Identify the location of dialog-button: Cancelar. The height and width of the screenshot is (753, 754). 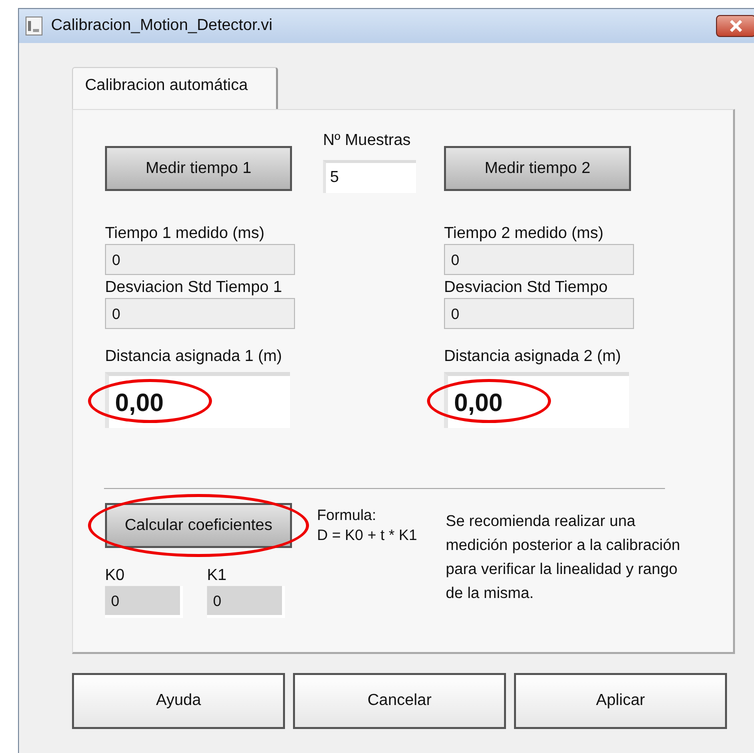
(399, 701).